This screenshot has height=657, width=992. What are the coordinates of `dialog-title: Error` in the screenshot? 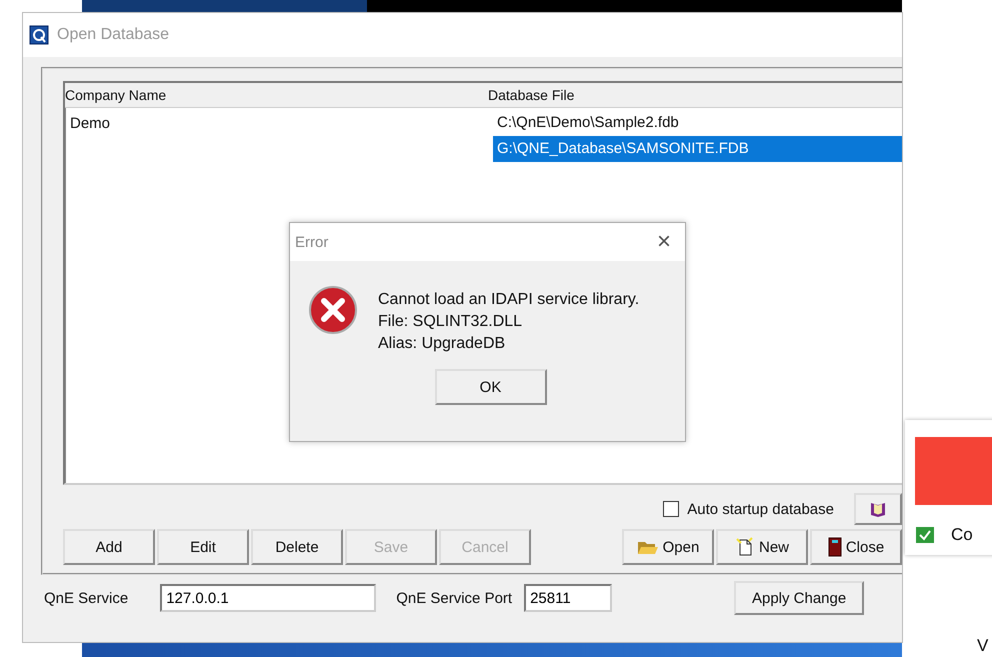 It's located at (311, 242).